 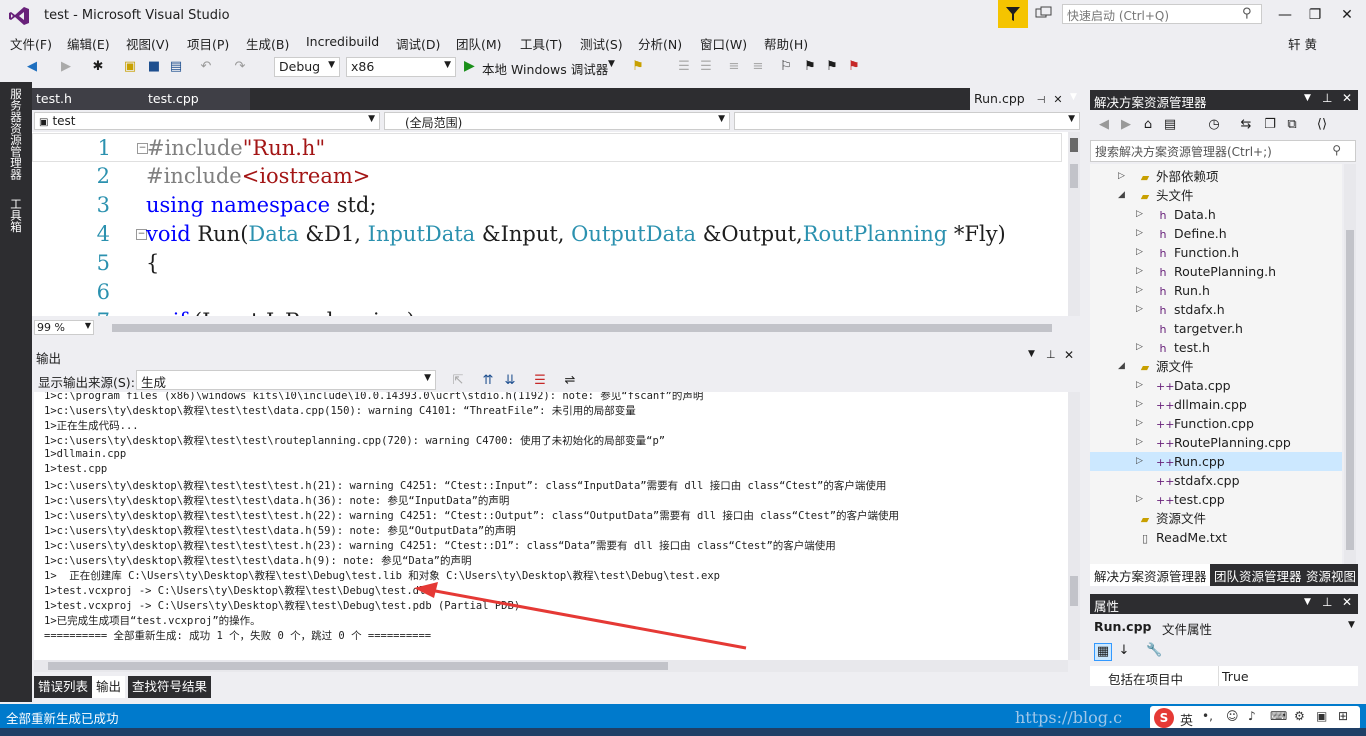 What do you see at coordinates (1350, 364) in the screenshot?
I see `solution-explorer-scrollbar` at bounding box center [1350, 364].